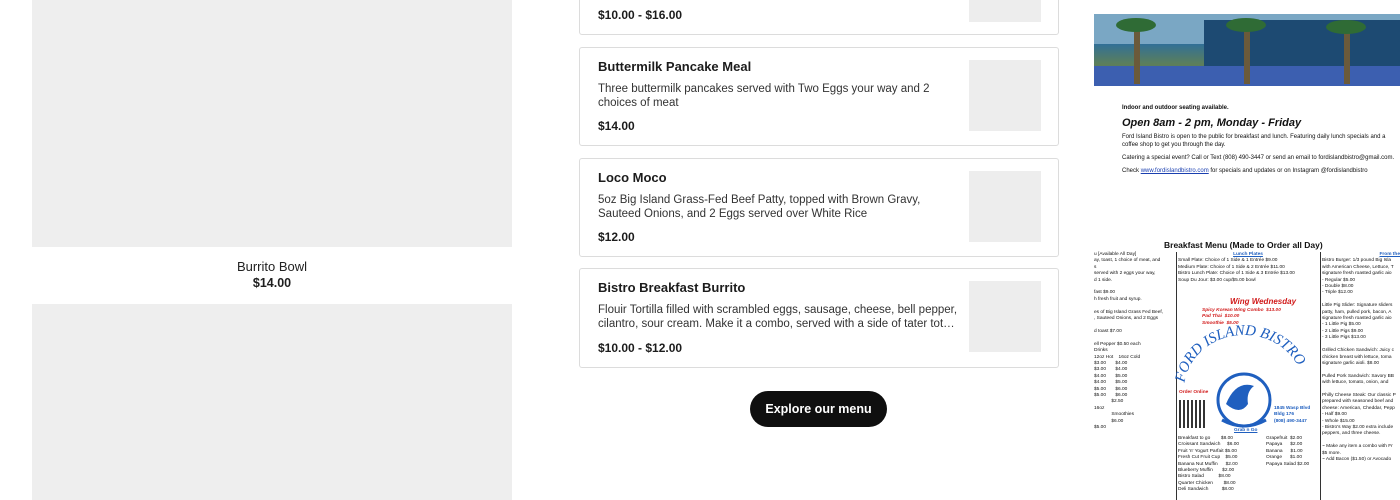  I want to click on menu-item-price: $14.00, so click(272, 283).